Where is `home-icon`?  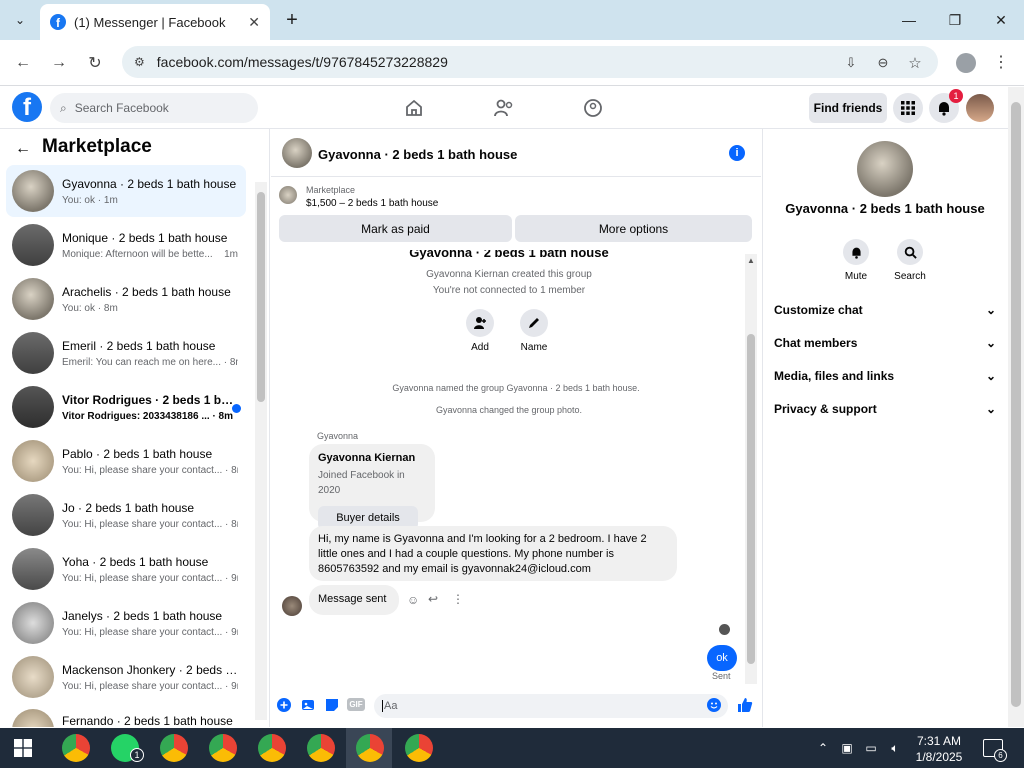 home-icon is located at coordinates (414, 108).